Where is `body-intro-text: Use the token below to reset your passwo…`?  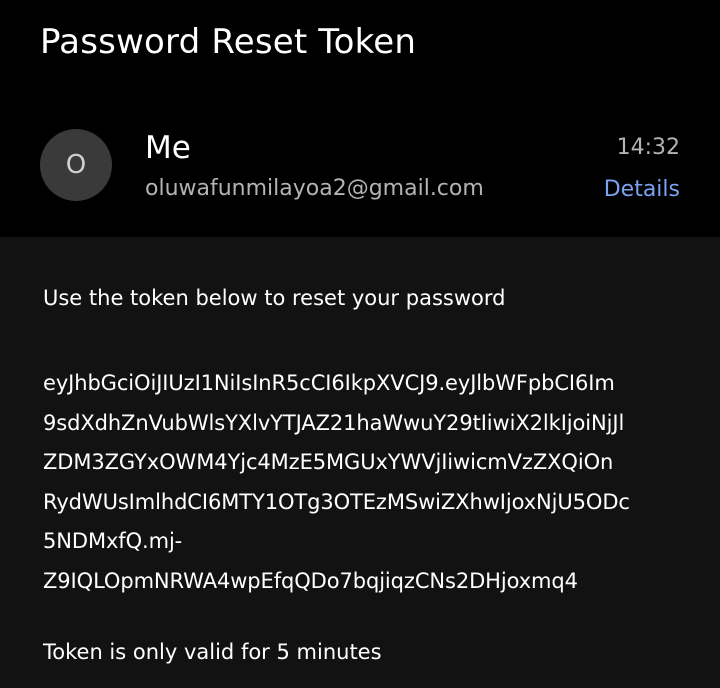 body-intro-text: Use the token below to reset your passwo… is located at coordinates (274, 298).